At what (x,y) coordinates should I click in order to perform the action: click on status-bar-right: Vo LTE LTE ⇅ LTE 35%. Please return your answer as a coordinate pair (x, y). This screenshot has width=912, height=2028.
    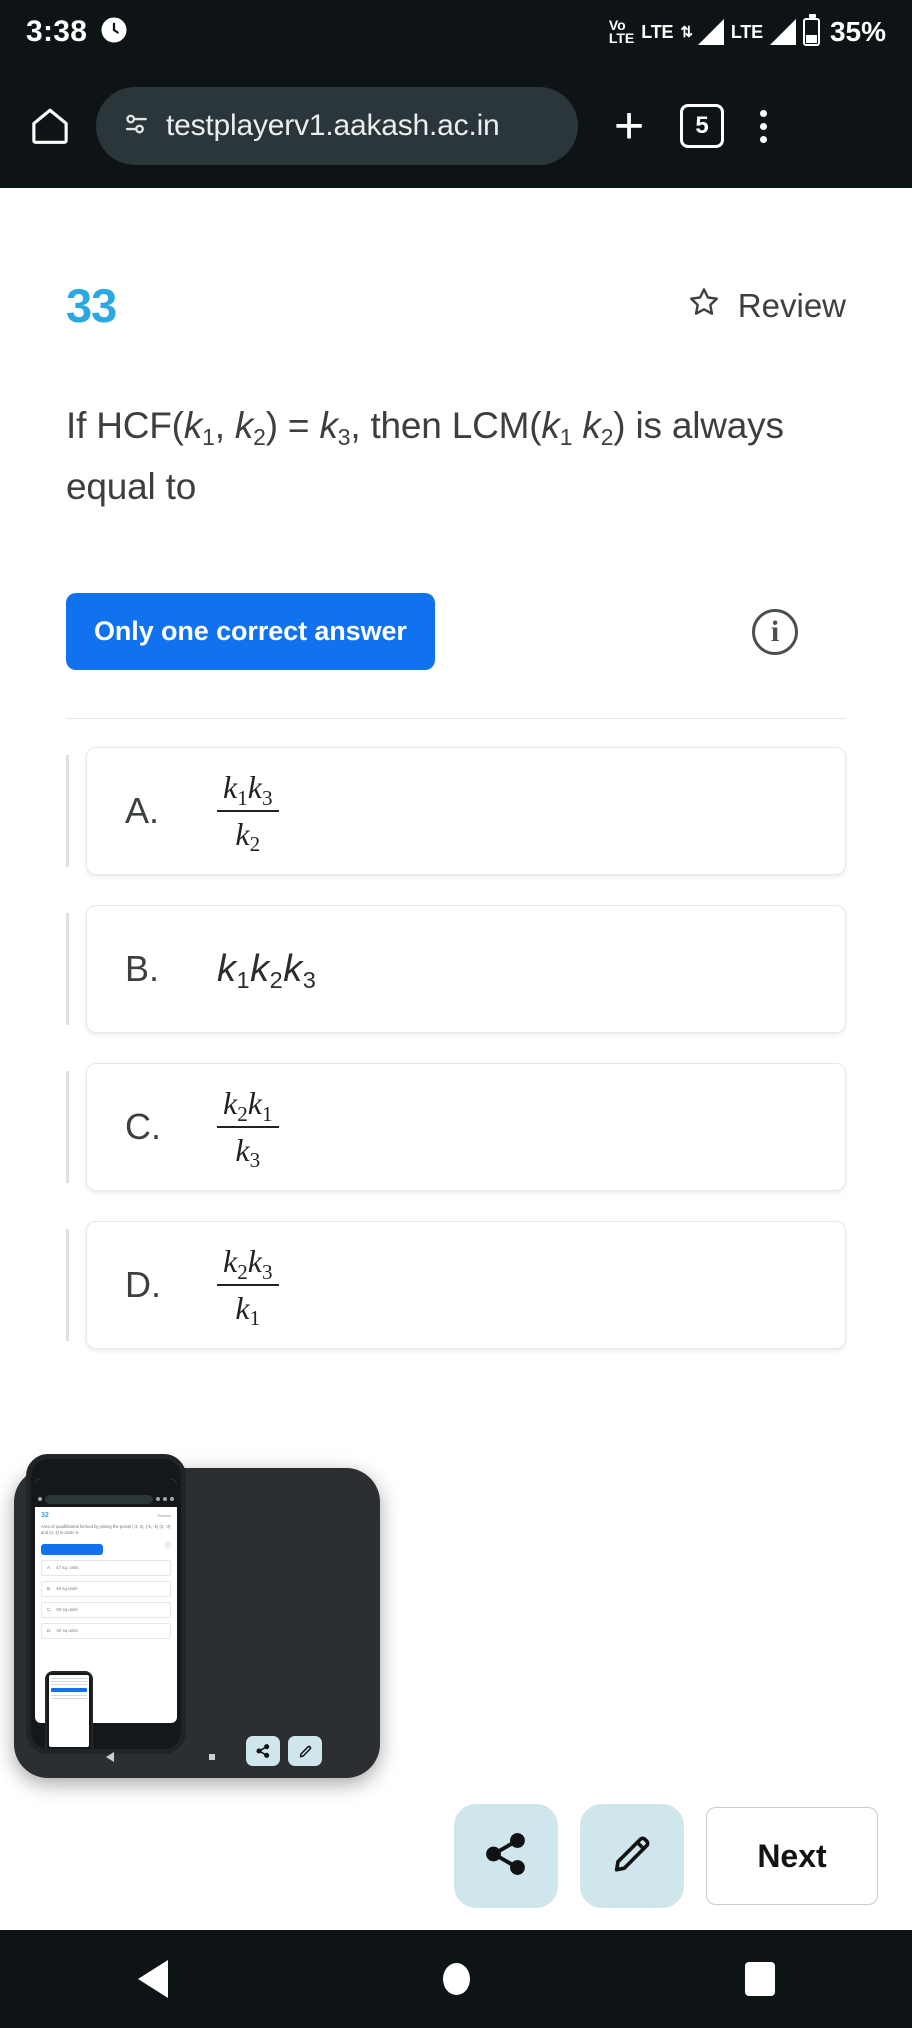
    Looking at the image, I should click on (747, 31).